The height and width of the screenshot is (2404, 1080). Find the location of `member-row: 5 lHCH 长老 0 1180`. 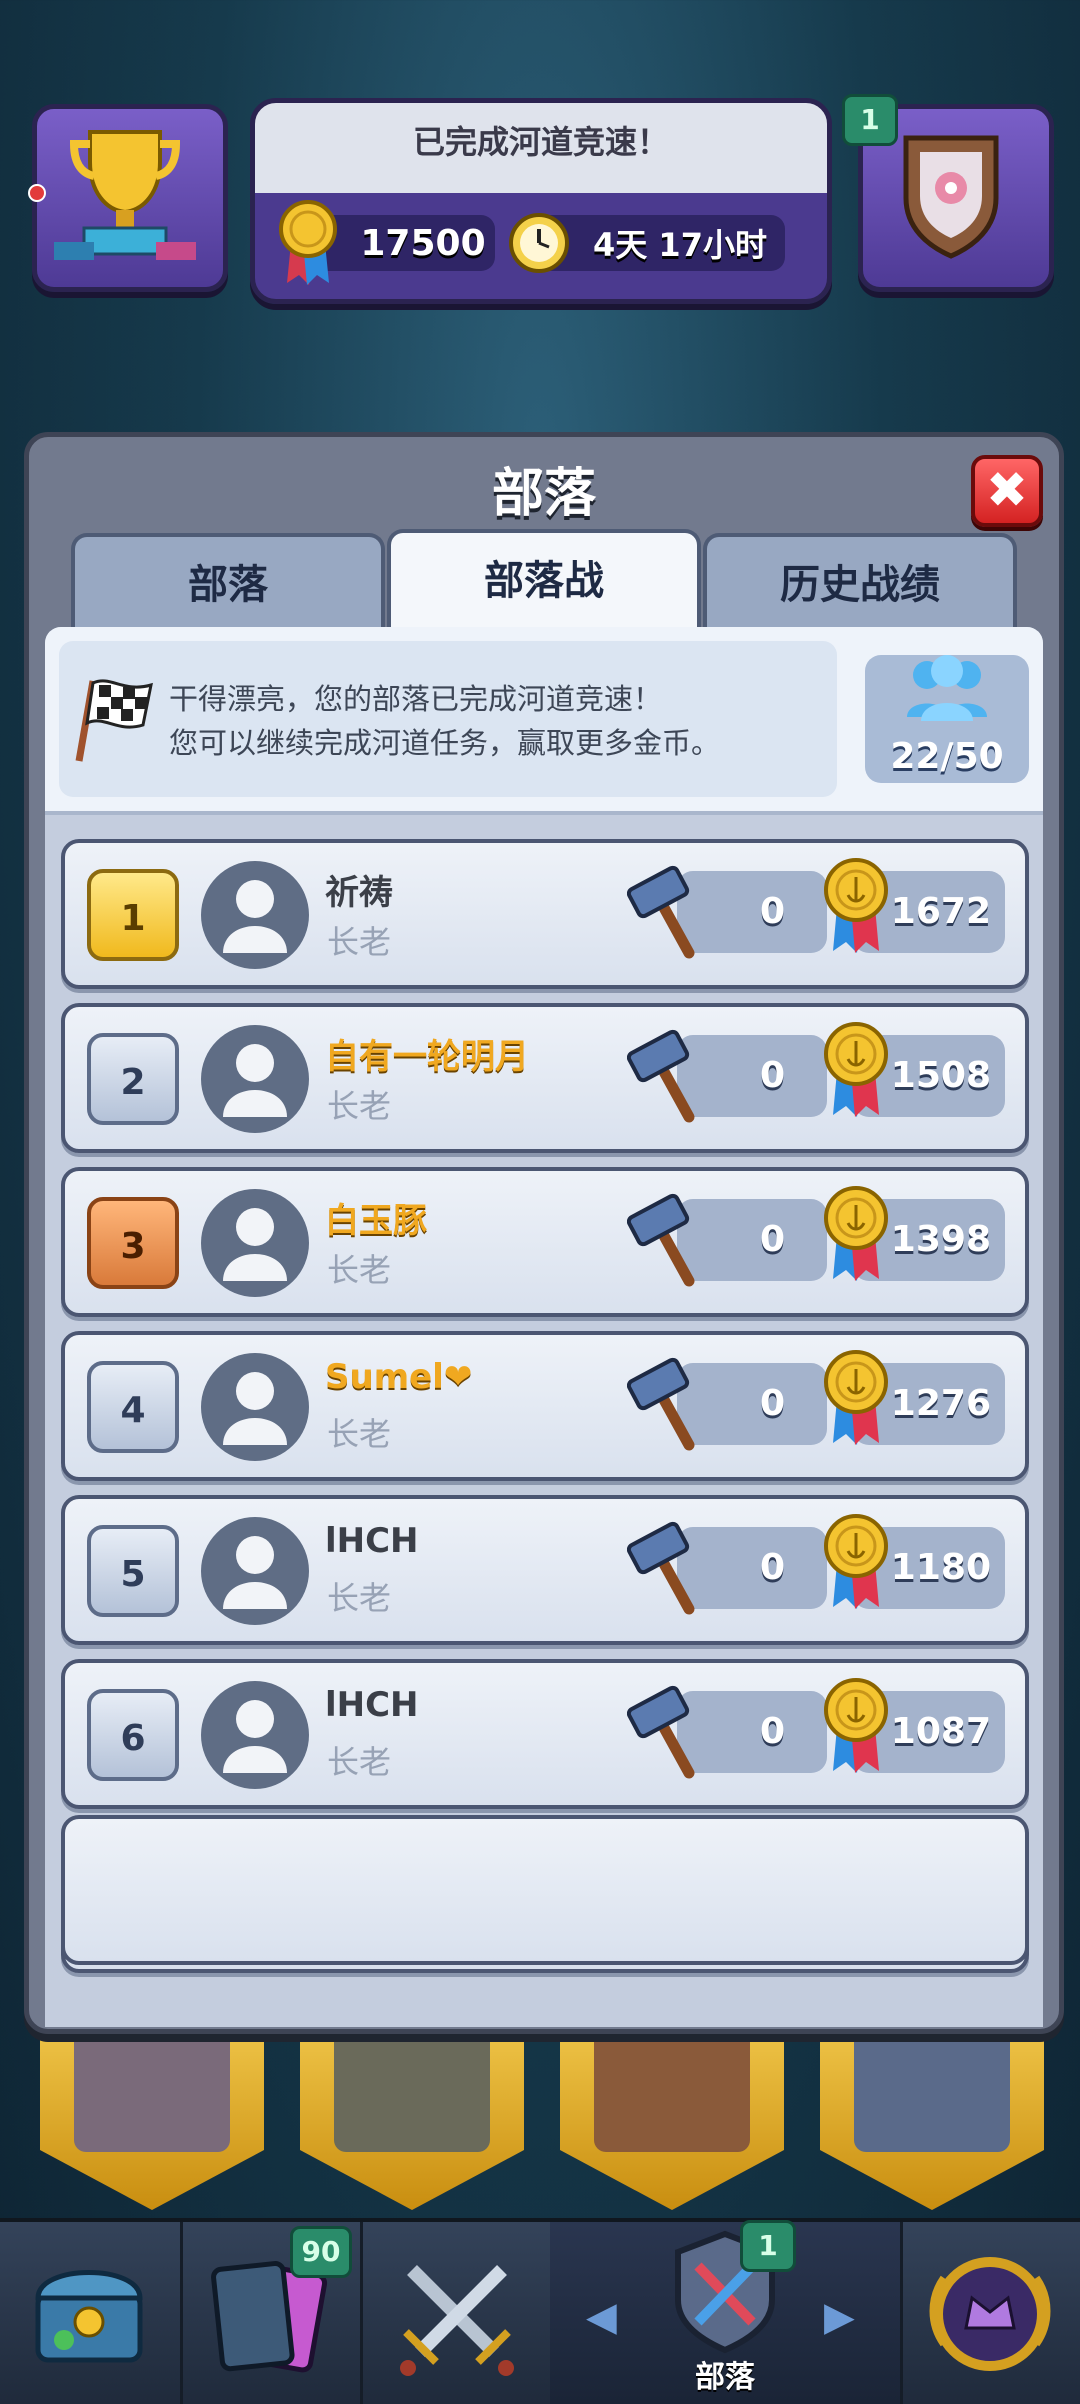

member-row: 5 lHCH 长老 0 1180 is located at coordinates (545, 1570).